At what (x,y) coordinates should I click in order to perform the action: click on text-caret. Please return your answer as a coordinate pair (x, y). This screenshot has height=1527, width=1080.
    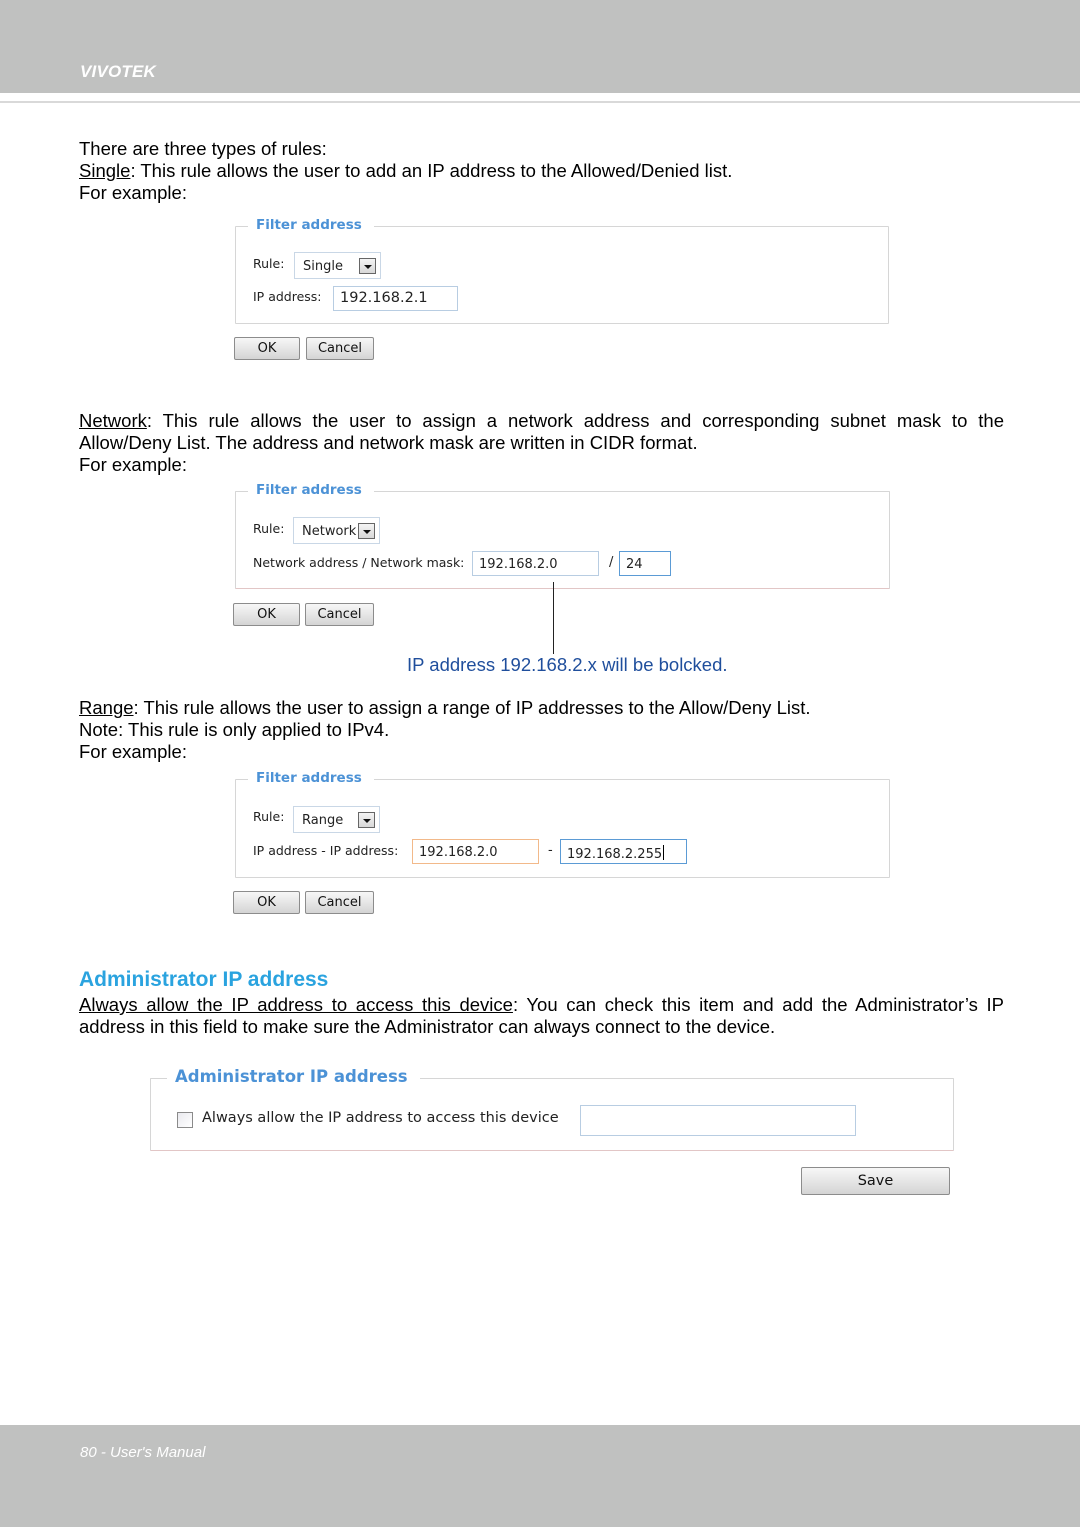
    Looking at the image, I should click on (664, 852).